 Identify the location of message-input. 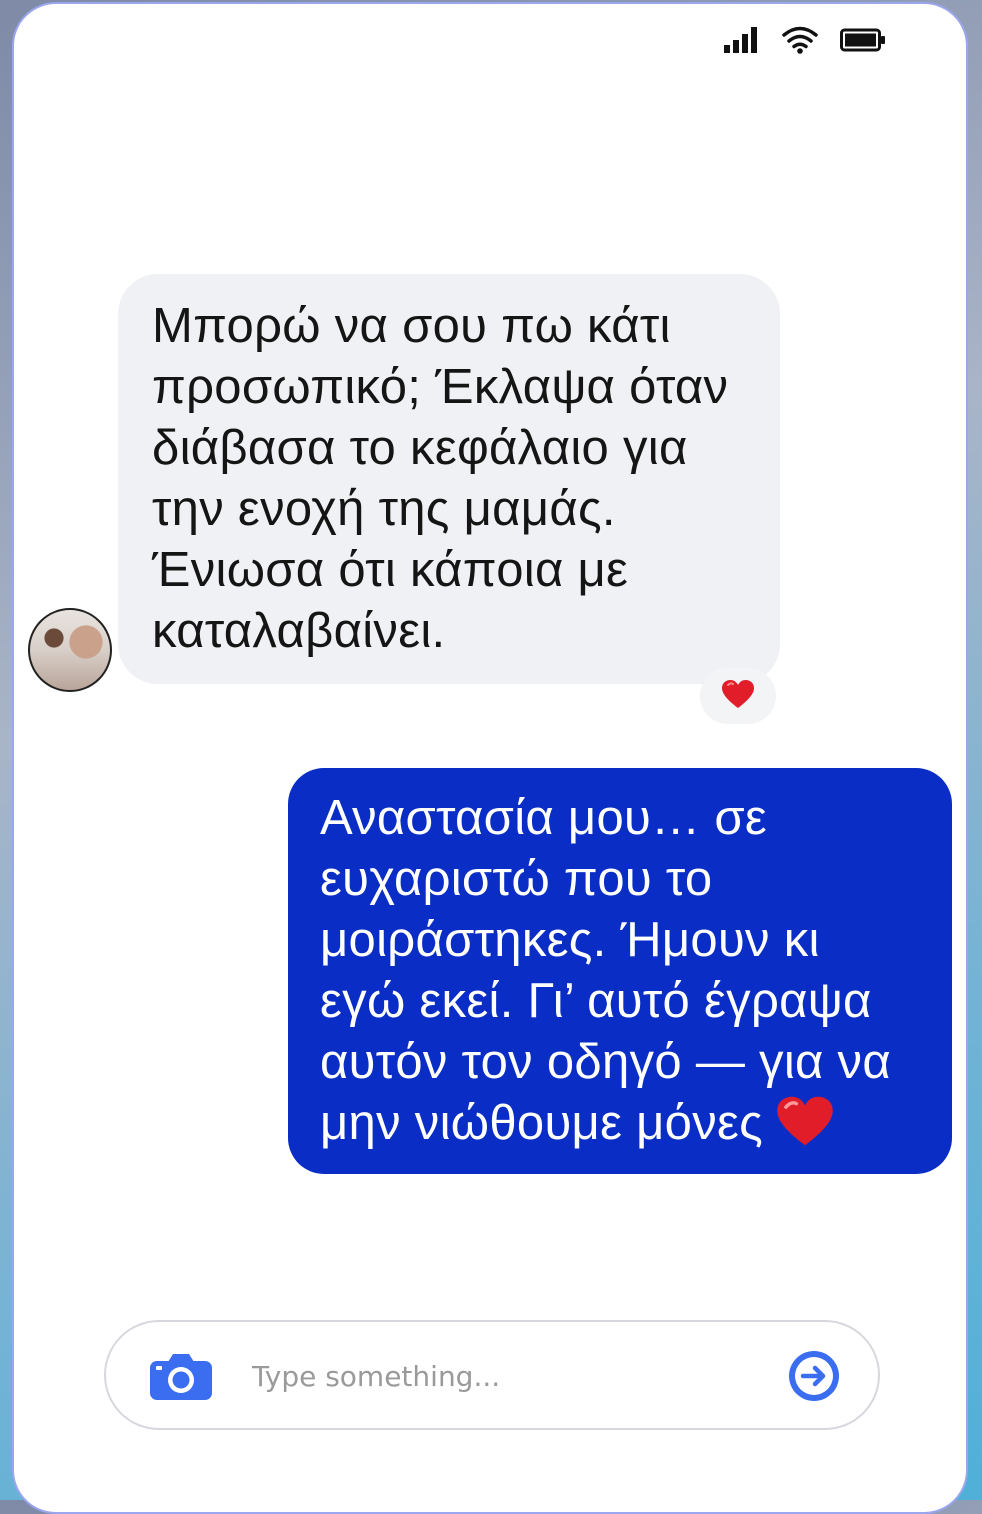
(512, 1376).